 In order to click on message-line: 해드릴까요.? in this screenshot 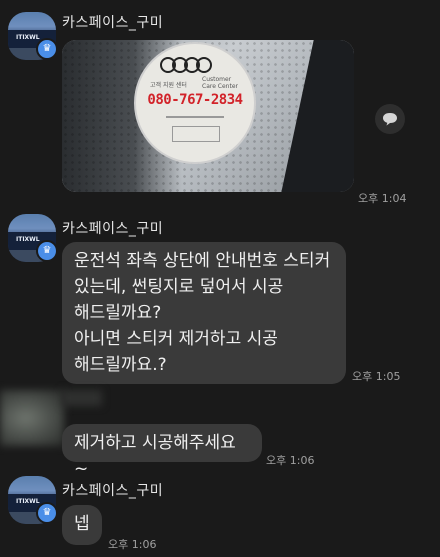, I will do `click(120, 365)`.